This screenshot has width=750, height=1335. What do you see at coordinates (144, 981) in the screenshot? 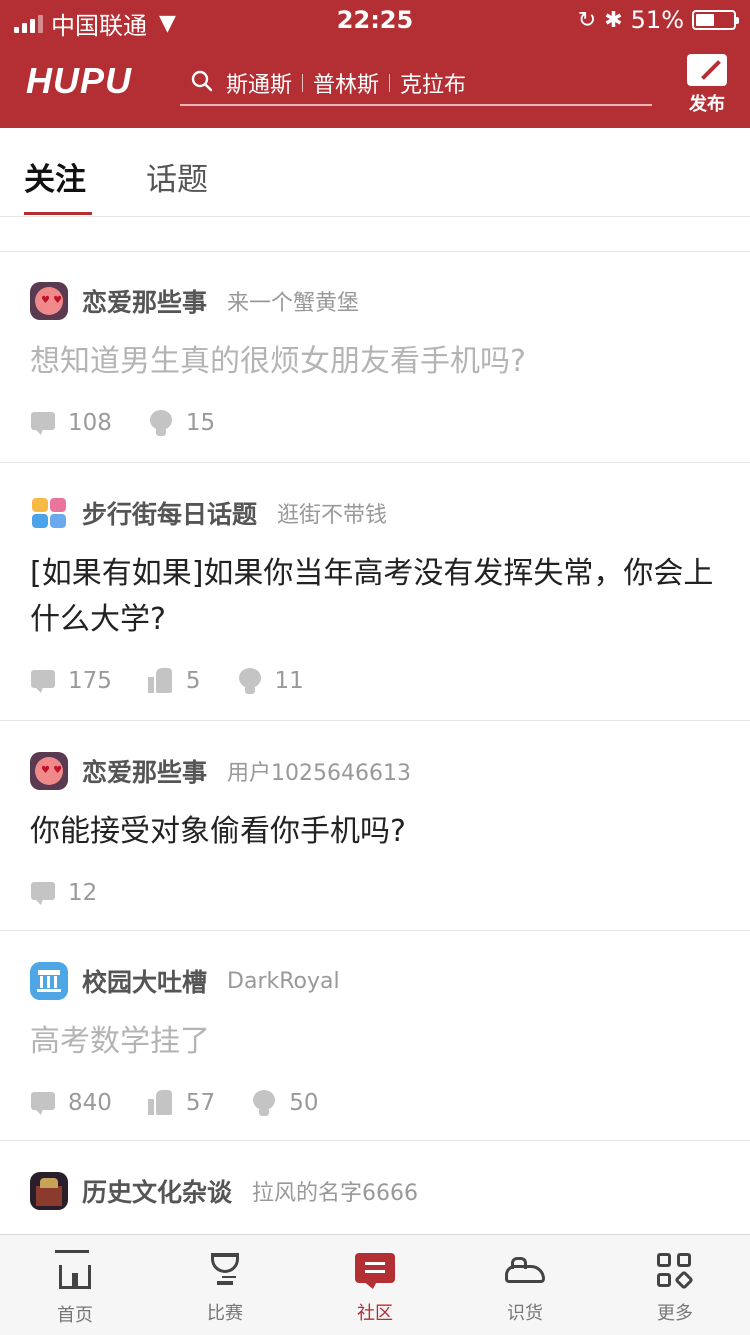
I see `board-name: 校园大吐槽` at bounding box center [144, 981].